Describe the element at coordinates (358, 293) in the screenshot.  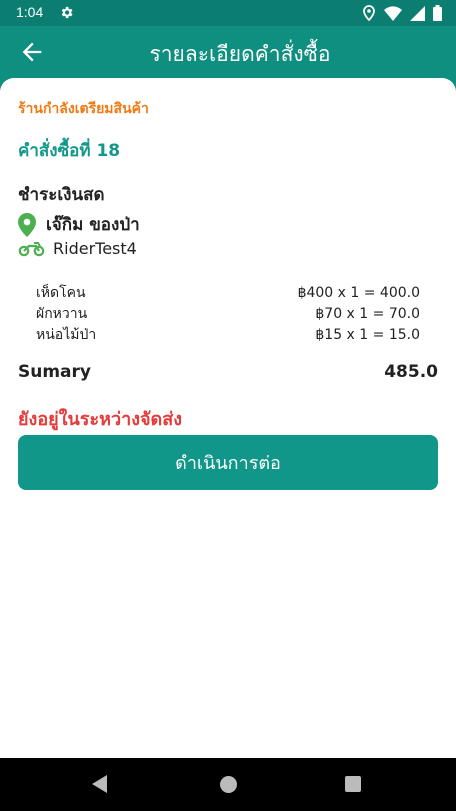
I see `item-price: ฿400 x 1 = 400.0` at that location.